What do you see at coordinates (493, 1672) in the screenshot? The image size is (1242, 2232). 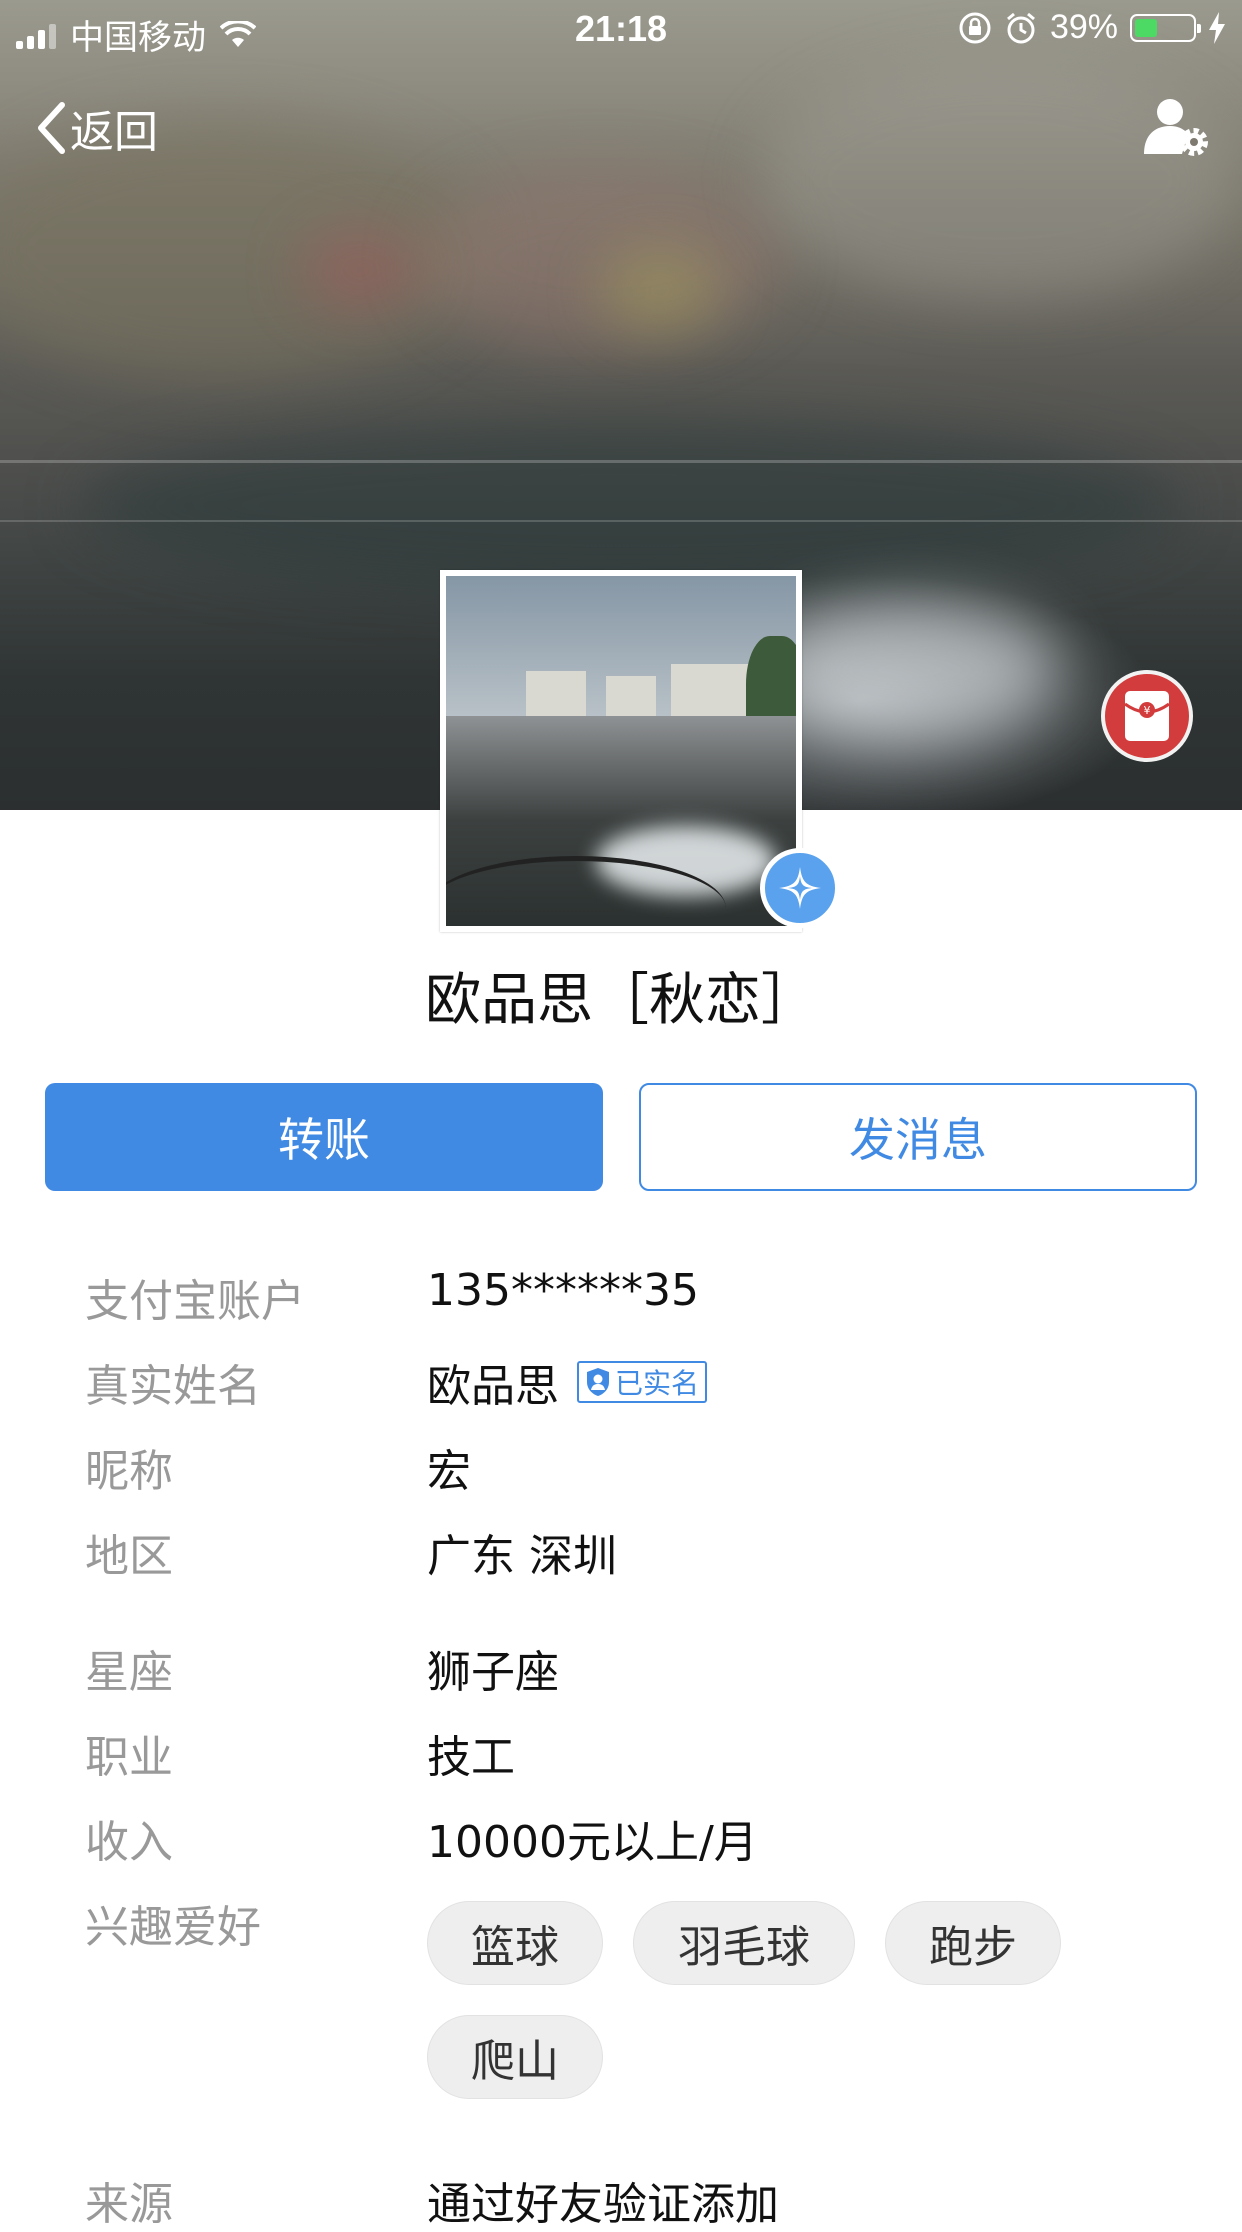 I see `zodiac-value: 狮子座` at bounding box center [493, 1672].